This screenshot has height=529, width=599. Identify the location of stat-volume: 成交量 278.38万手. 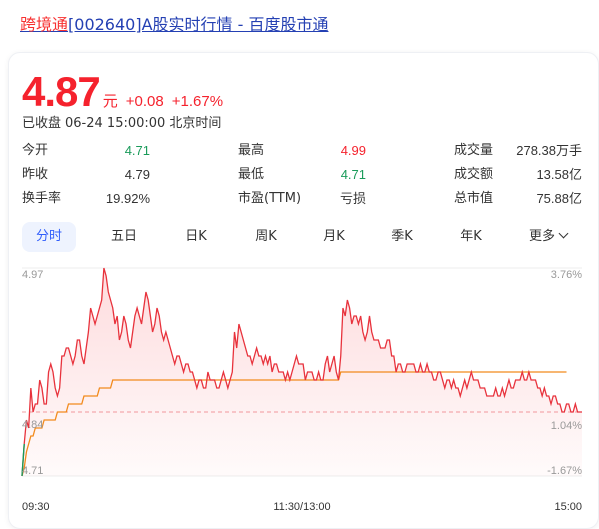
(518, 151).